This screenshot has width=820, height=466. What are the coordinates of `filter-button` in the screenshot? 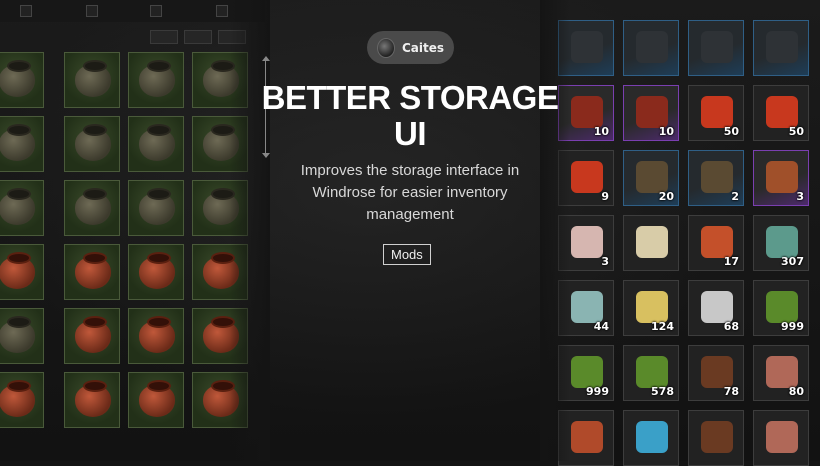 It's located at (198, 37).